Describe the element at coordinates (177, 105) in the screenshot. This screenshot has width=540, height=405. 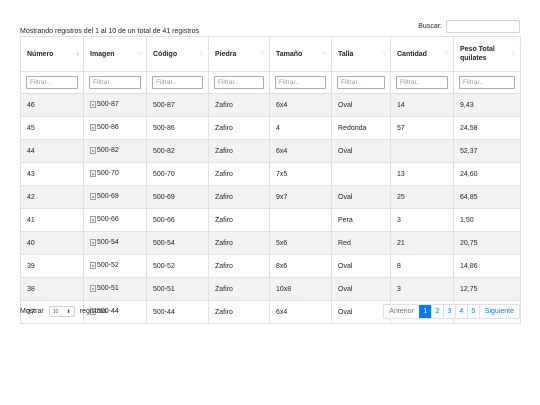
I see `cell-codigo: 500-87` at that location.